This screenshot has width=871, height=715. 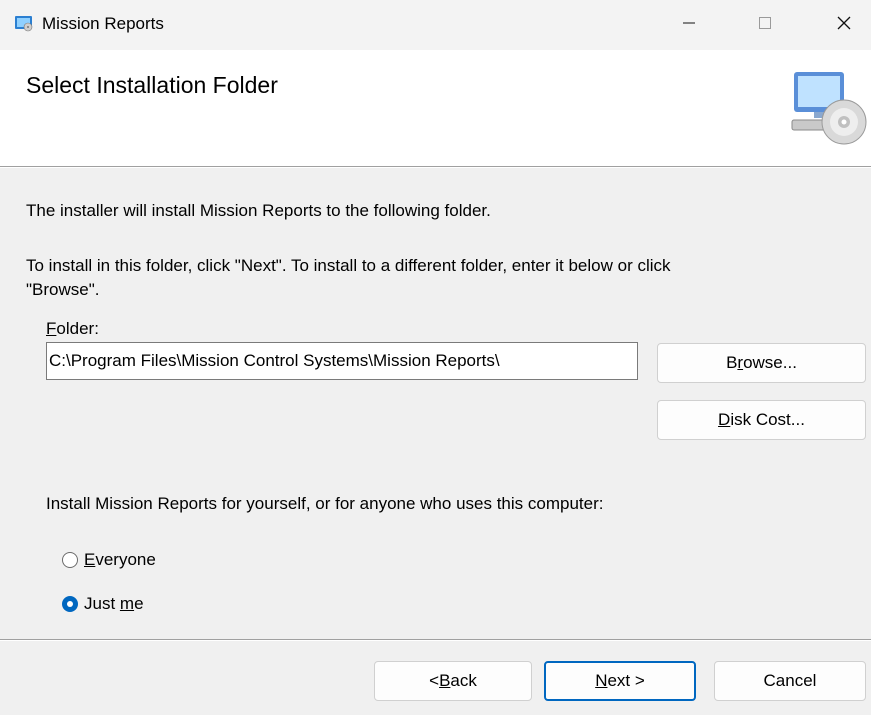 I want to click on radio-everyone-rest: veryone, so click(x=125, y=559).